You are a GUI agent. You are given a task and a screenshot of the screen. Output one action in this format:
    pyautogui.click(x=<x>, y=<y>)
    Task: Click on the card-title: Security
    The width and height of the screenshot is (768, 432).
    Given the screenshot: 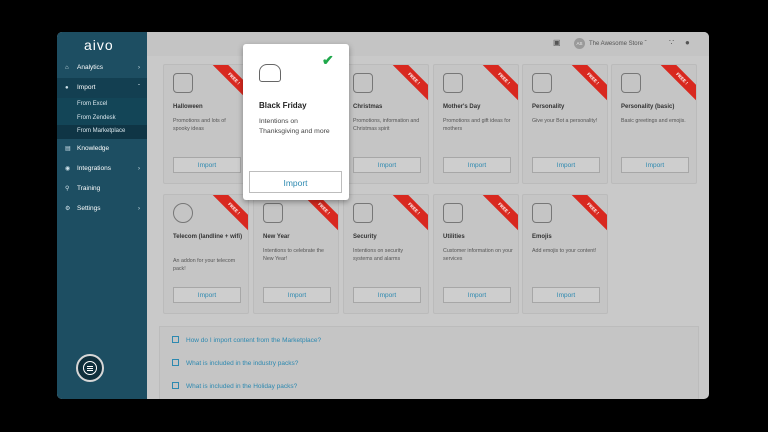 What is the action you would take?
    pyautogui.click(x=365, y=237)
    